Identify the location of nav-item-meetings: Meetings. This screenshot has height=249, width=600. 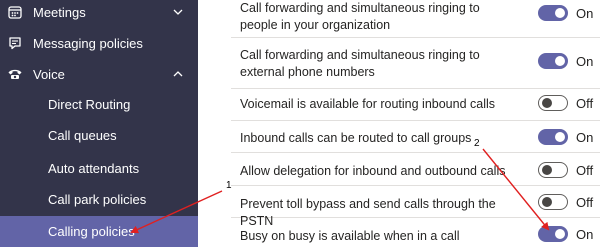
(99, 14).